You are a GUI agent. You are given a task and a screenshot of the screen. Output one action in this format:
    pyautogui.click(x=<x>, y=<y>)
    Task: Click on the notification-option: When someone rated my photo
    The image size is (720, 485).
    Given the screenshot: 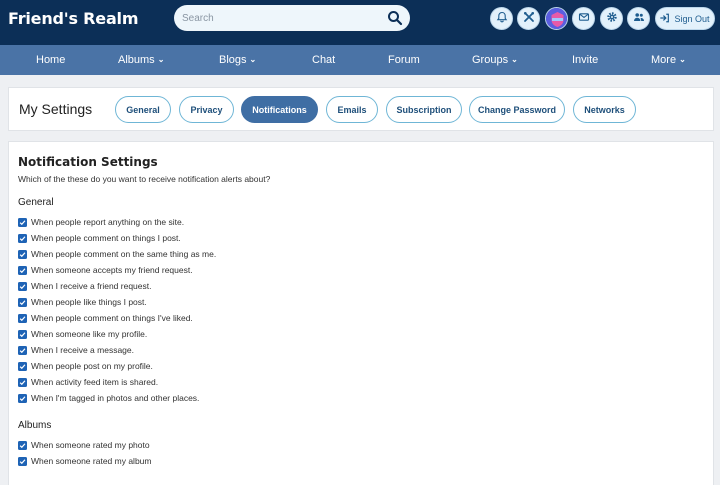 What is the action you would take?
    pyautogui.click(x=84, y=445)
    